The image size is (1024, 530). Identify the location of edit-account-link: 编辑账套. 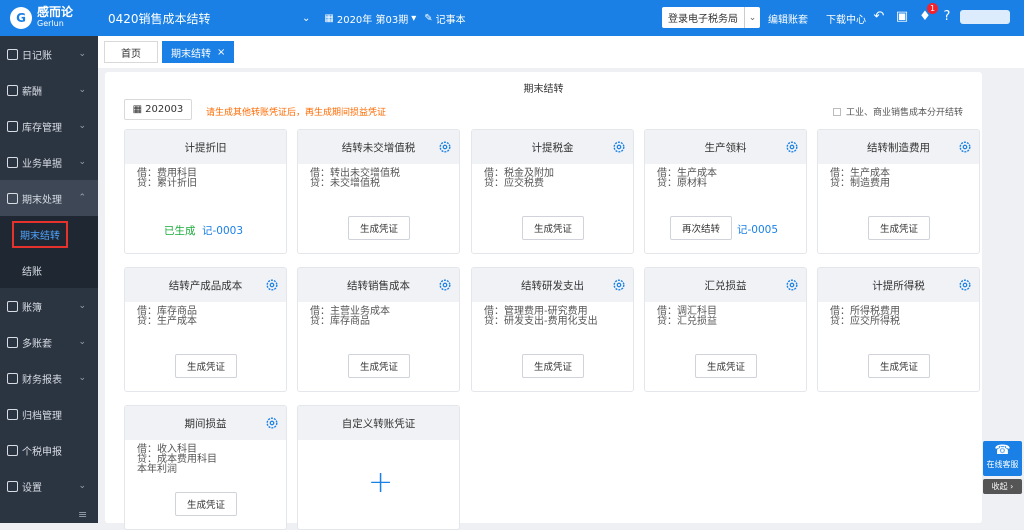
(788, 18).